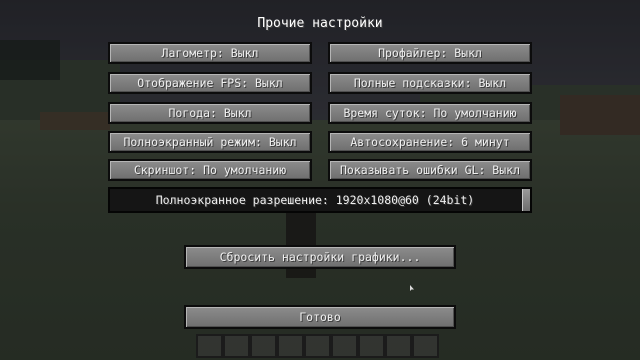 The width and height of the screenshot is (640, 360). Describe the element at coordinates (526, 200) in the screenshot. I see `slider-handle` at that location.